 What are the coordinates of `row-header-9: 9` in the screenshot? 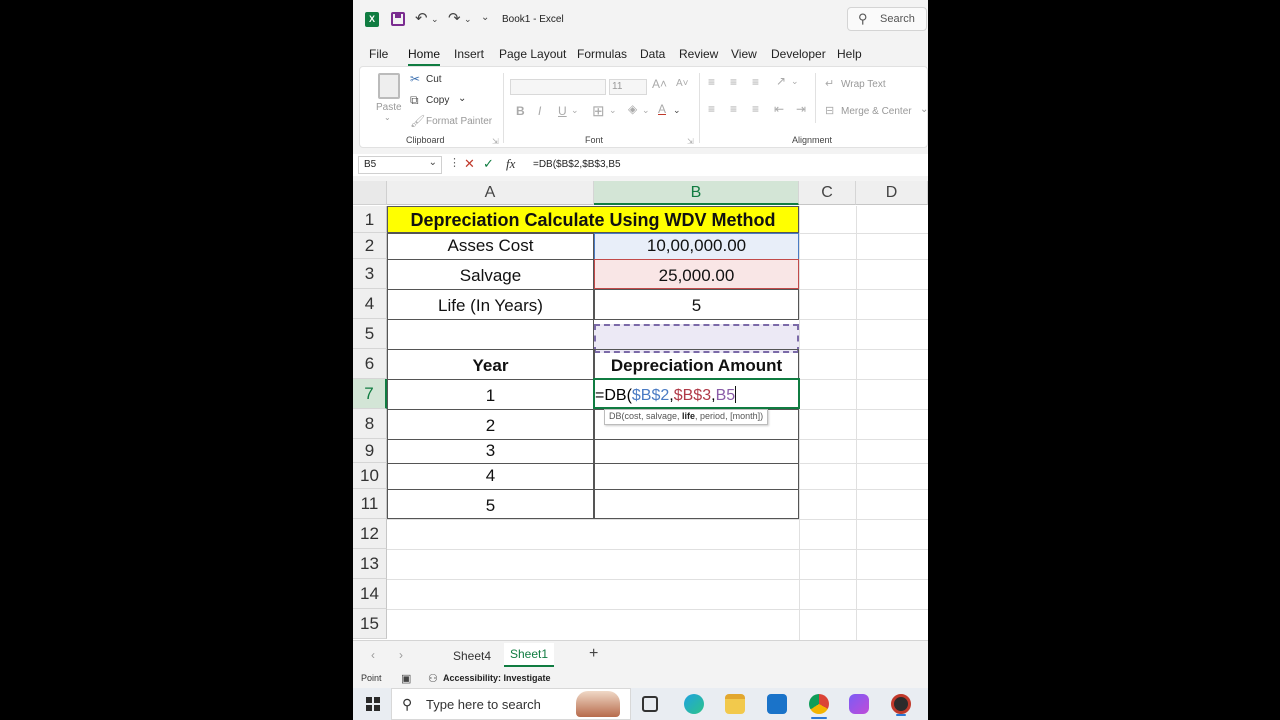 It's located at (370, 451).